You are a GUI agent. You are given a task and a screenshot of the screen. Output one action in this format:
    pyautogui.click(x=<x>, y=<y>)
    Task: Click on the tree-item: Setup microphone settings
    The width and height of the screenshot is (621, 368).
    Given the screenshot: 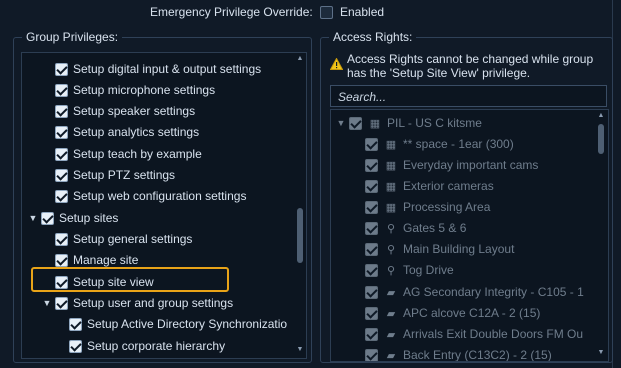 What is the action you would take?
    pyautogui.click(x=135, y=90)
    